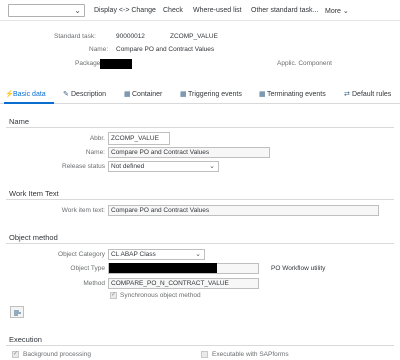  What do you see at coordinates (194, 36) in the screenshot?
I see `standard-task-name: ZCOMP_VALUE` at bounding box center [194, 36].